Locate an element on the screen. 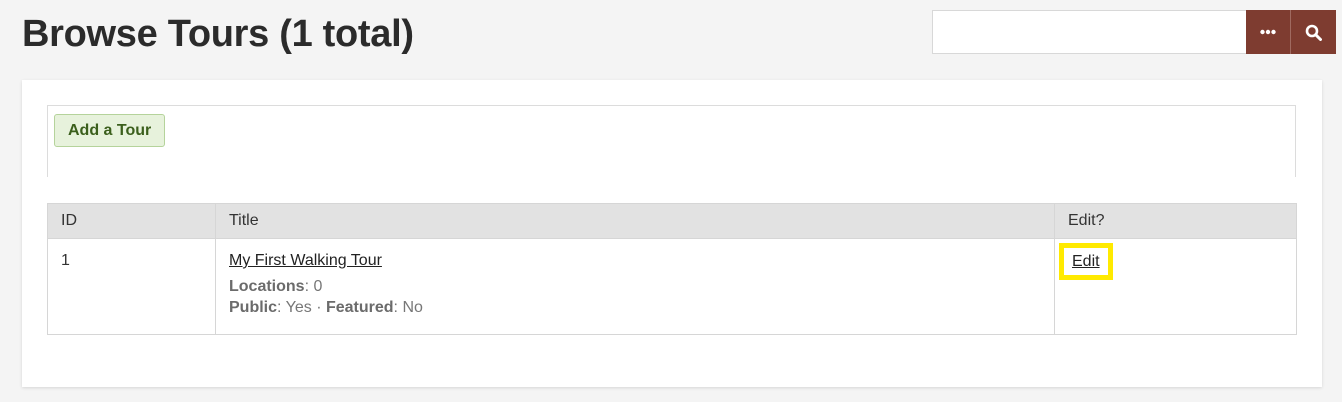  add-tour-button: Add a Tour is located at coordinates (110, 130).